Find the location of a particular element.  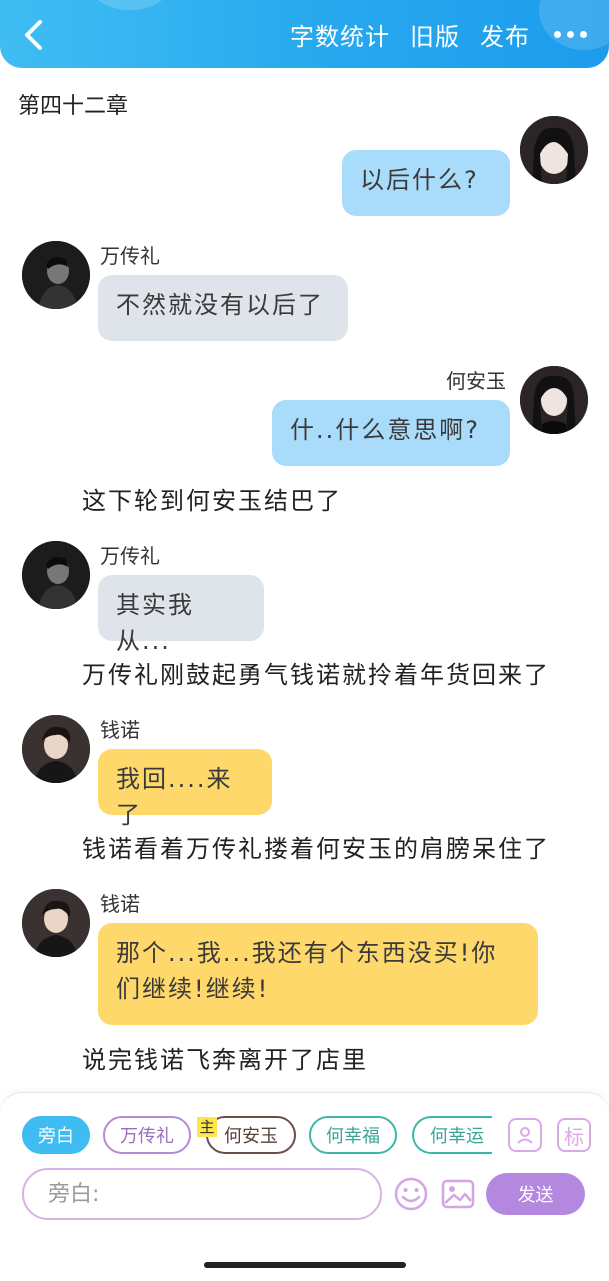

send-button: 发送 is located at coordinates (535, 1194).